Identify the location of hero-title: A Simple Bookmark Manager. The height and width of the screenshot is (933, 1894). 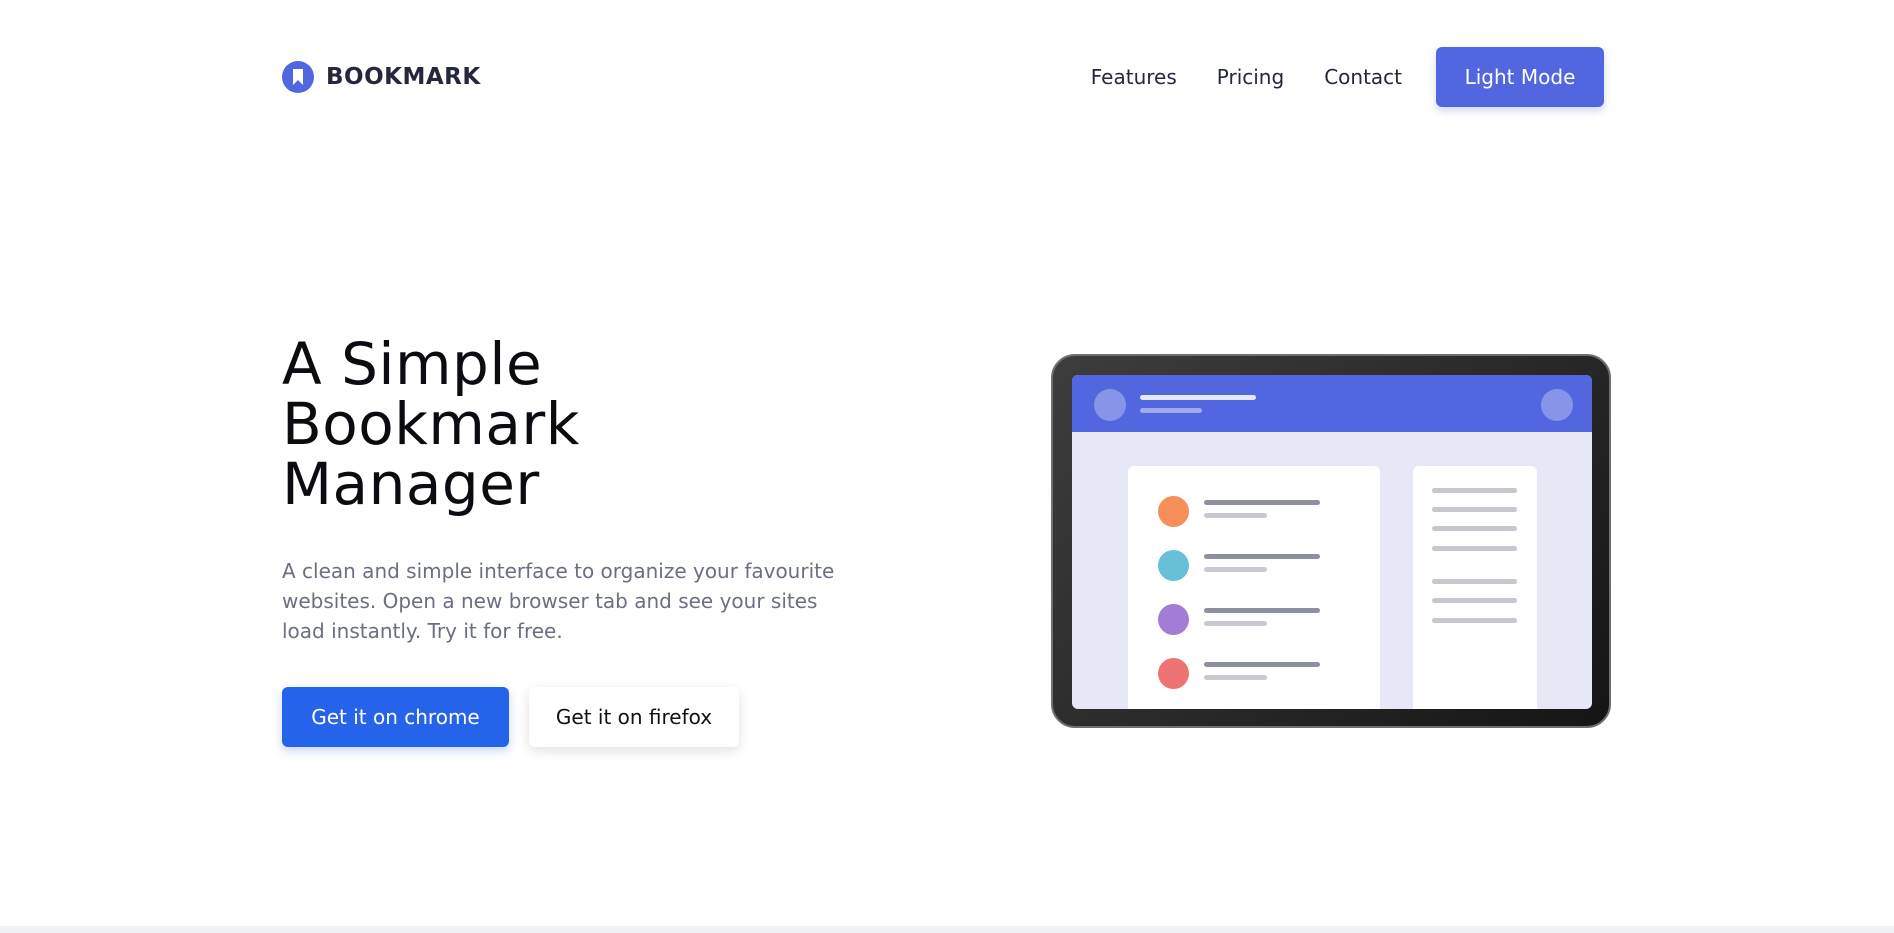
(431, 424).